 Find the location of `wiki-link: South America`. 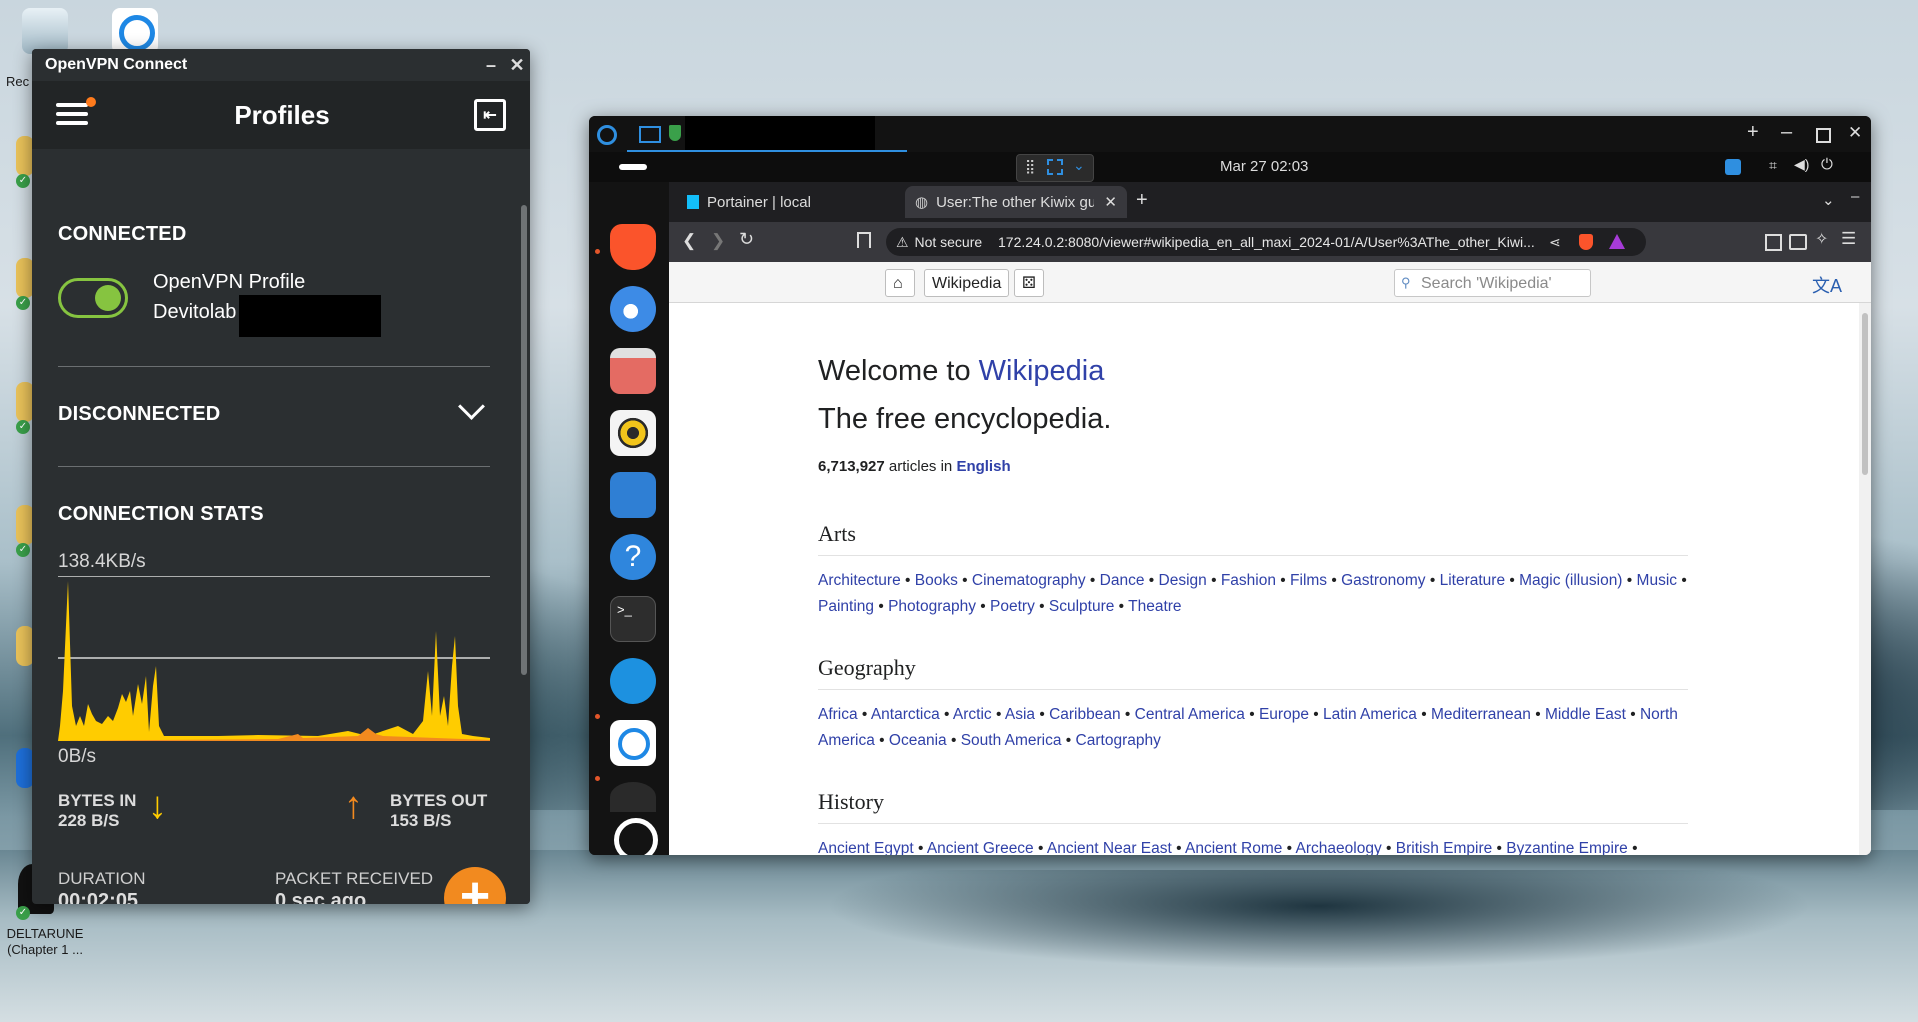

wiki-link: South America is located at coordinates (1011, 740).